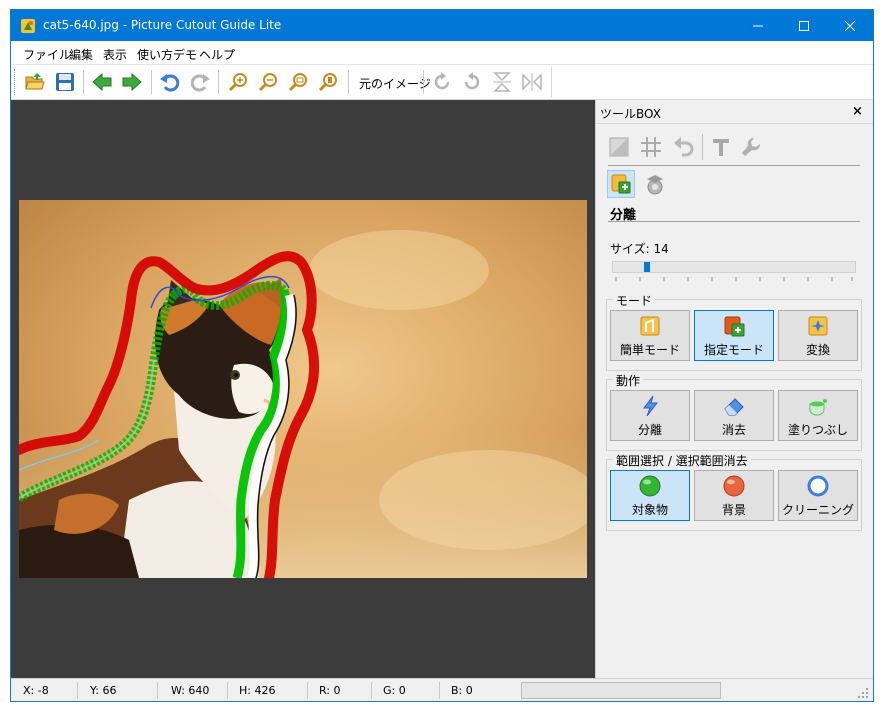  I want to click on redo-button, so click(200, 82).